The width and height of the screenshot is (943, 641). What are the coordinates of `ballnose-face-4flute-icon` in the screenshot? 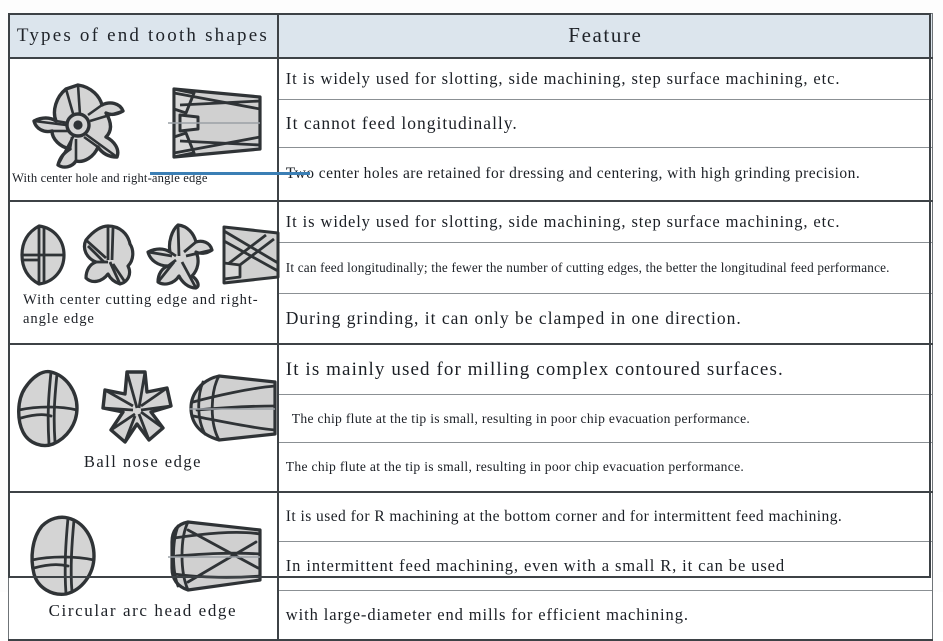 It's located at (137, 409).